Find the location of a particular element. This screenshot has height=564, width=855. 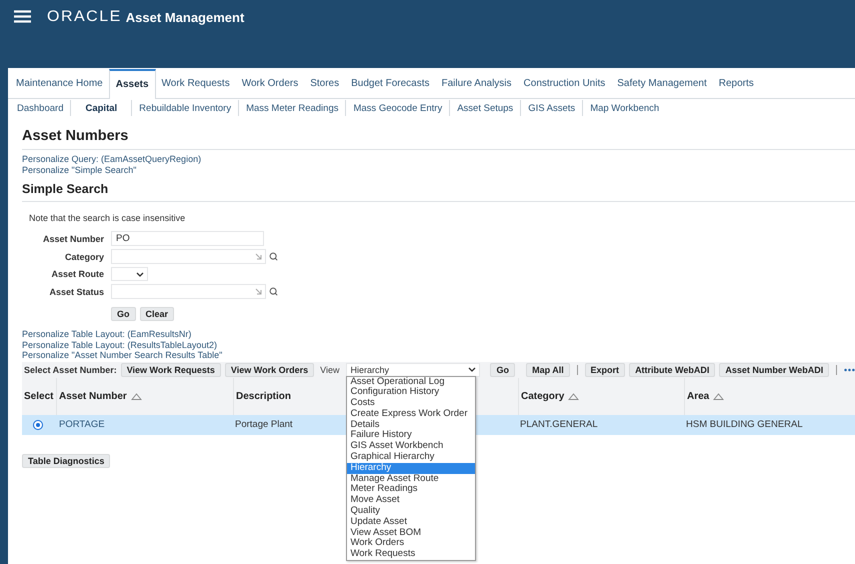

personalize-link: Personalize "Simple Search" is located at coordinates (438, 169).